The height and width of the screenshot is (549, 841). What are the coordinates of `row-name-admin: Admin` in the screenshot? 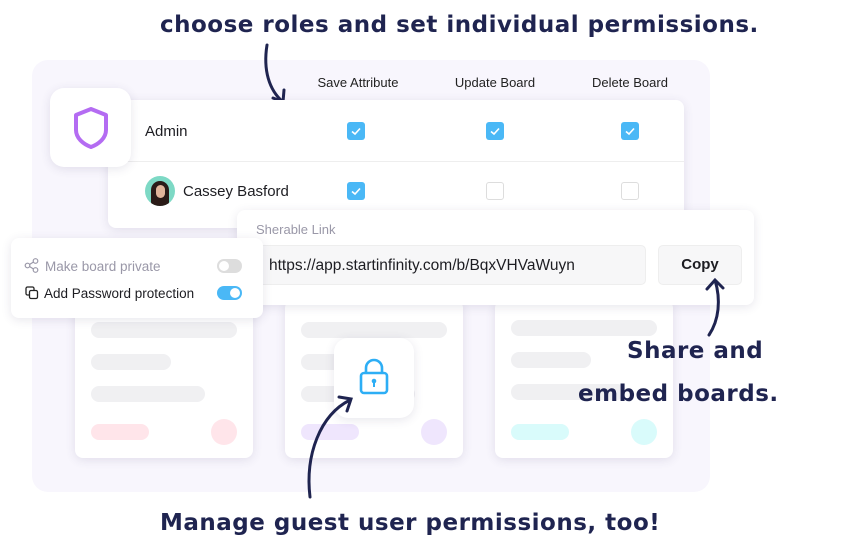 It's located at (166, 131).